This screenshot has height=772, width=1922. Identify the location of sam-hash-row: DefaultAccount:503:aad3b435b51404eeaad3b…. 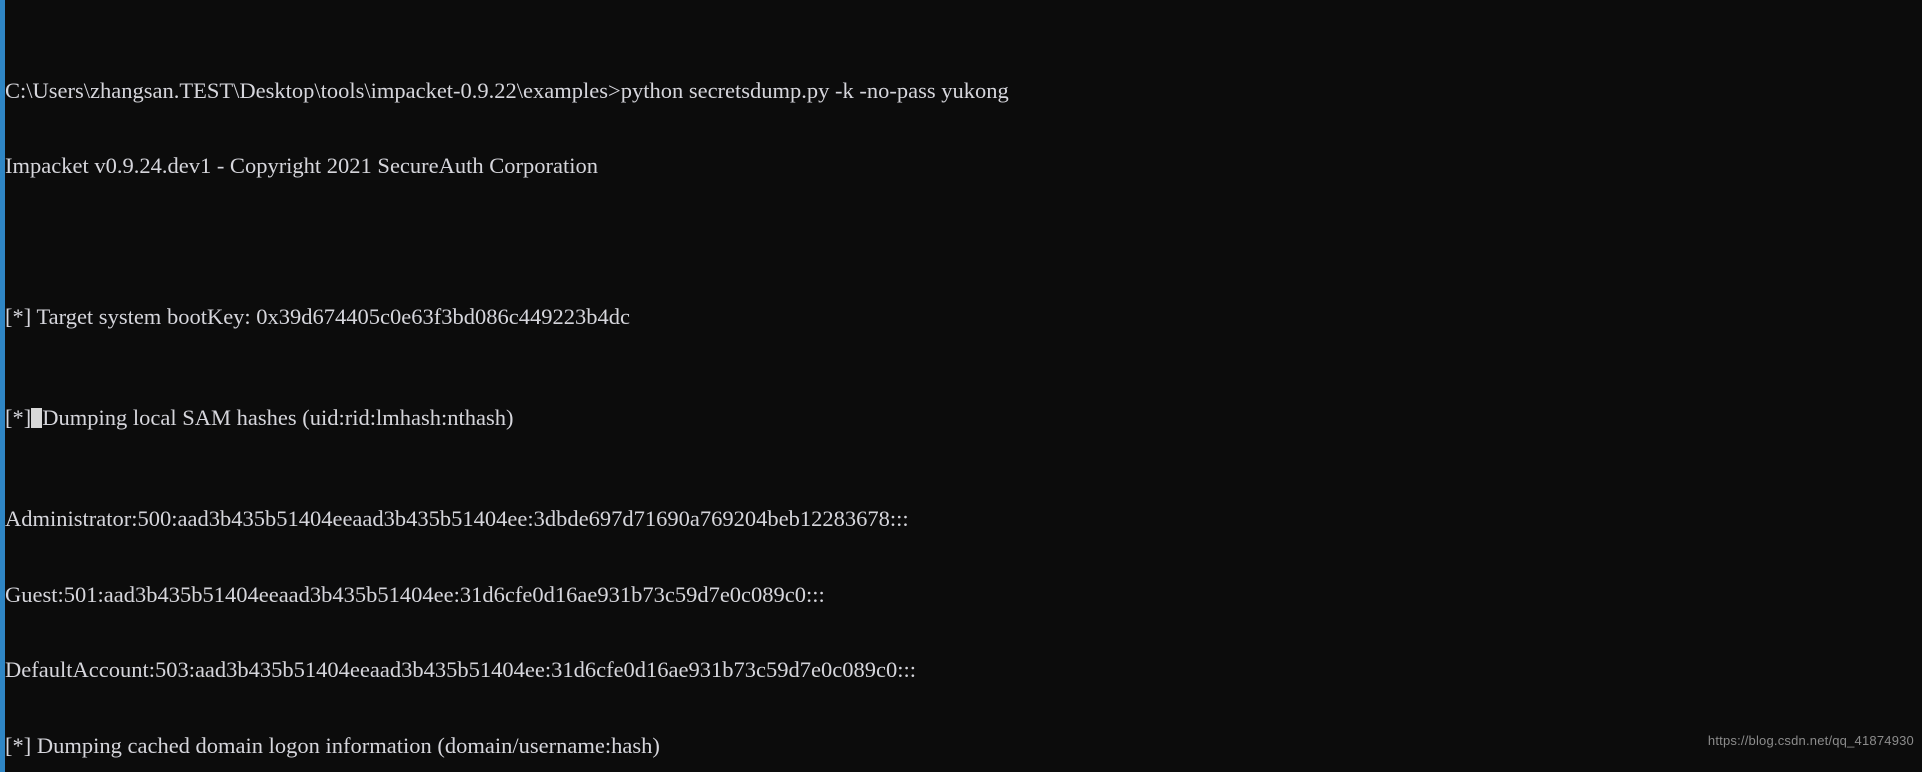
(460, 670).